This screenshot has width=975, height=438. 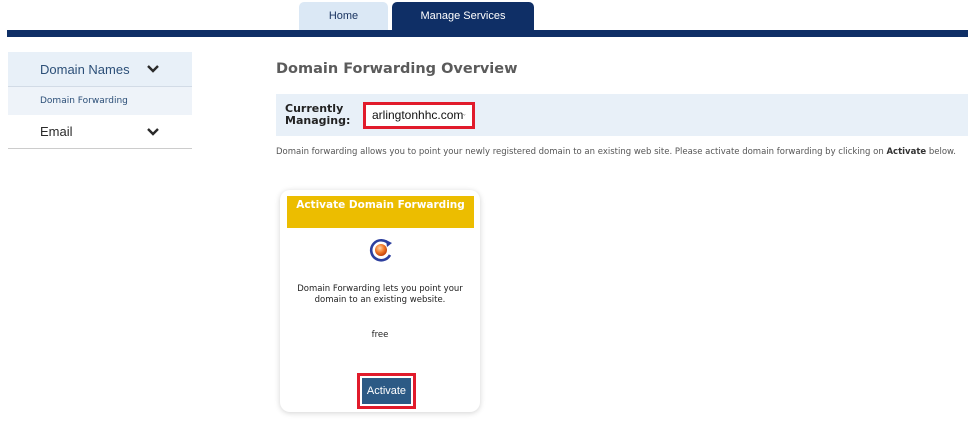 I want to click on sidebar-item-domain-names: Domain Names, so click(x=100, y=69).